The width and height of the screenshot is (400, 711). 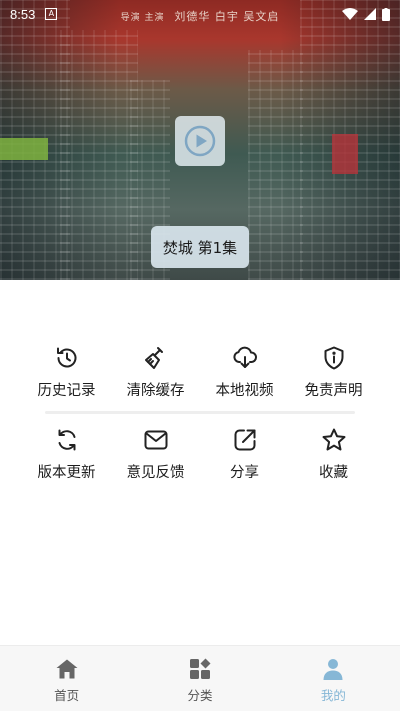 What do you see at coordinates (23, 14) in the screenshot?
I see `status-time: 8:53` at bounding box center [23, 14].